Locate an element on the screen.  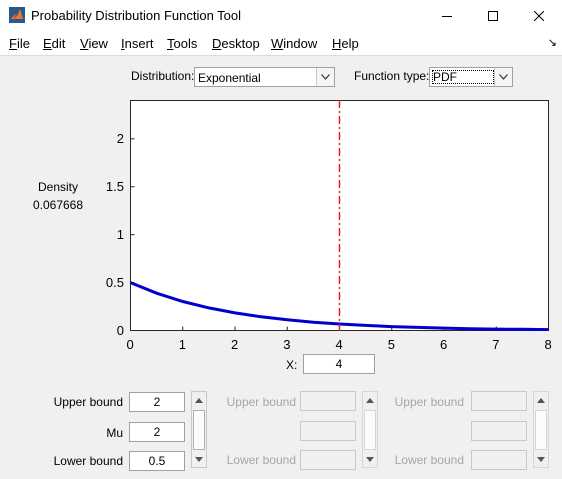
slider-down-arrow-icon is located at coordinates (541, 459).